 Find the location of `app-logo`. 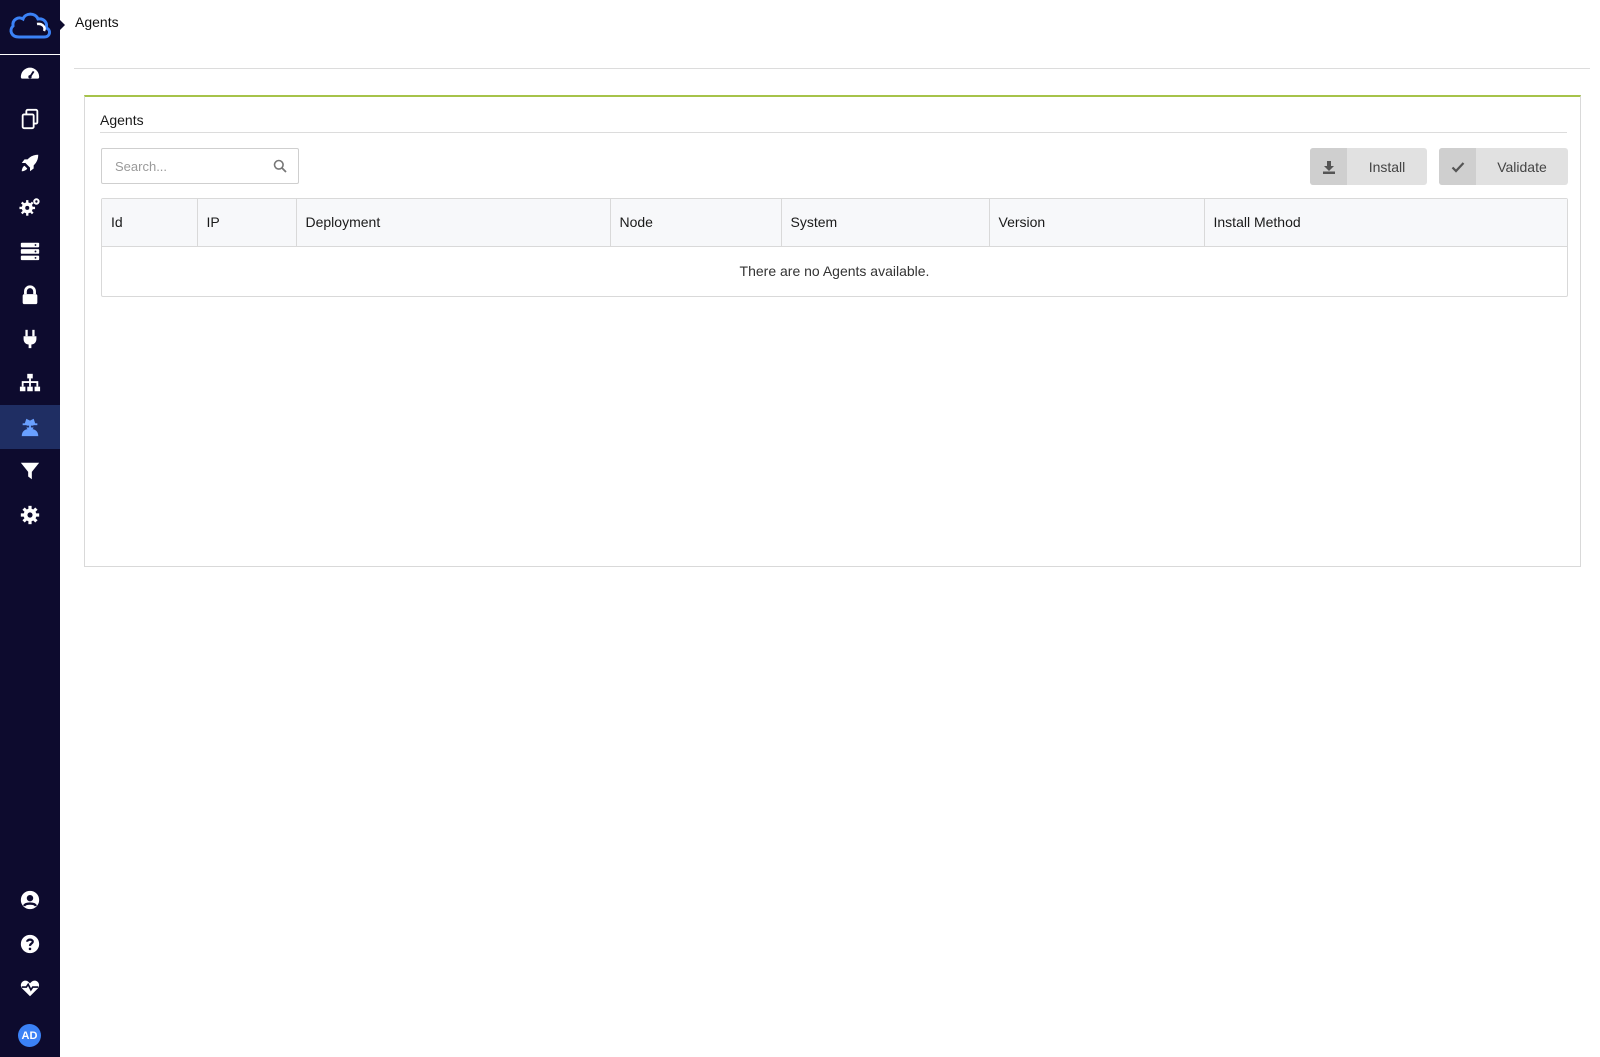

app-logo is located at coordinates (30, 27).